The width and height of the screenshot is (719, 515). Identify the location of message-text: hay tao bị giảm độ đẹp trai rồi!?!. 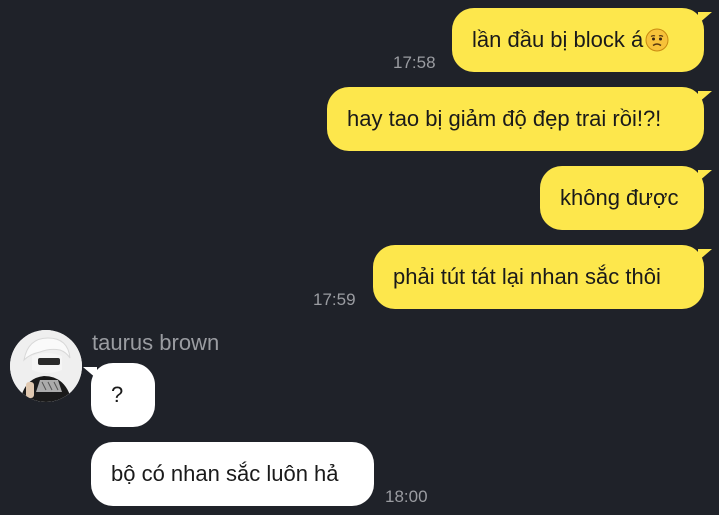
(504, 118).